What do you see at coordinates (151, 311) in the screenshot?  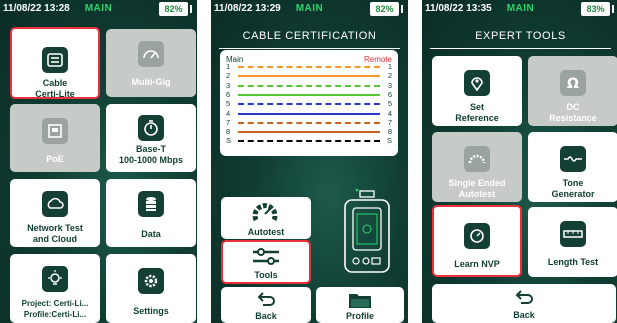 I see `tile-label: Settings` at bounding box center [151, 311].